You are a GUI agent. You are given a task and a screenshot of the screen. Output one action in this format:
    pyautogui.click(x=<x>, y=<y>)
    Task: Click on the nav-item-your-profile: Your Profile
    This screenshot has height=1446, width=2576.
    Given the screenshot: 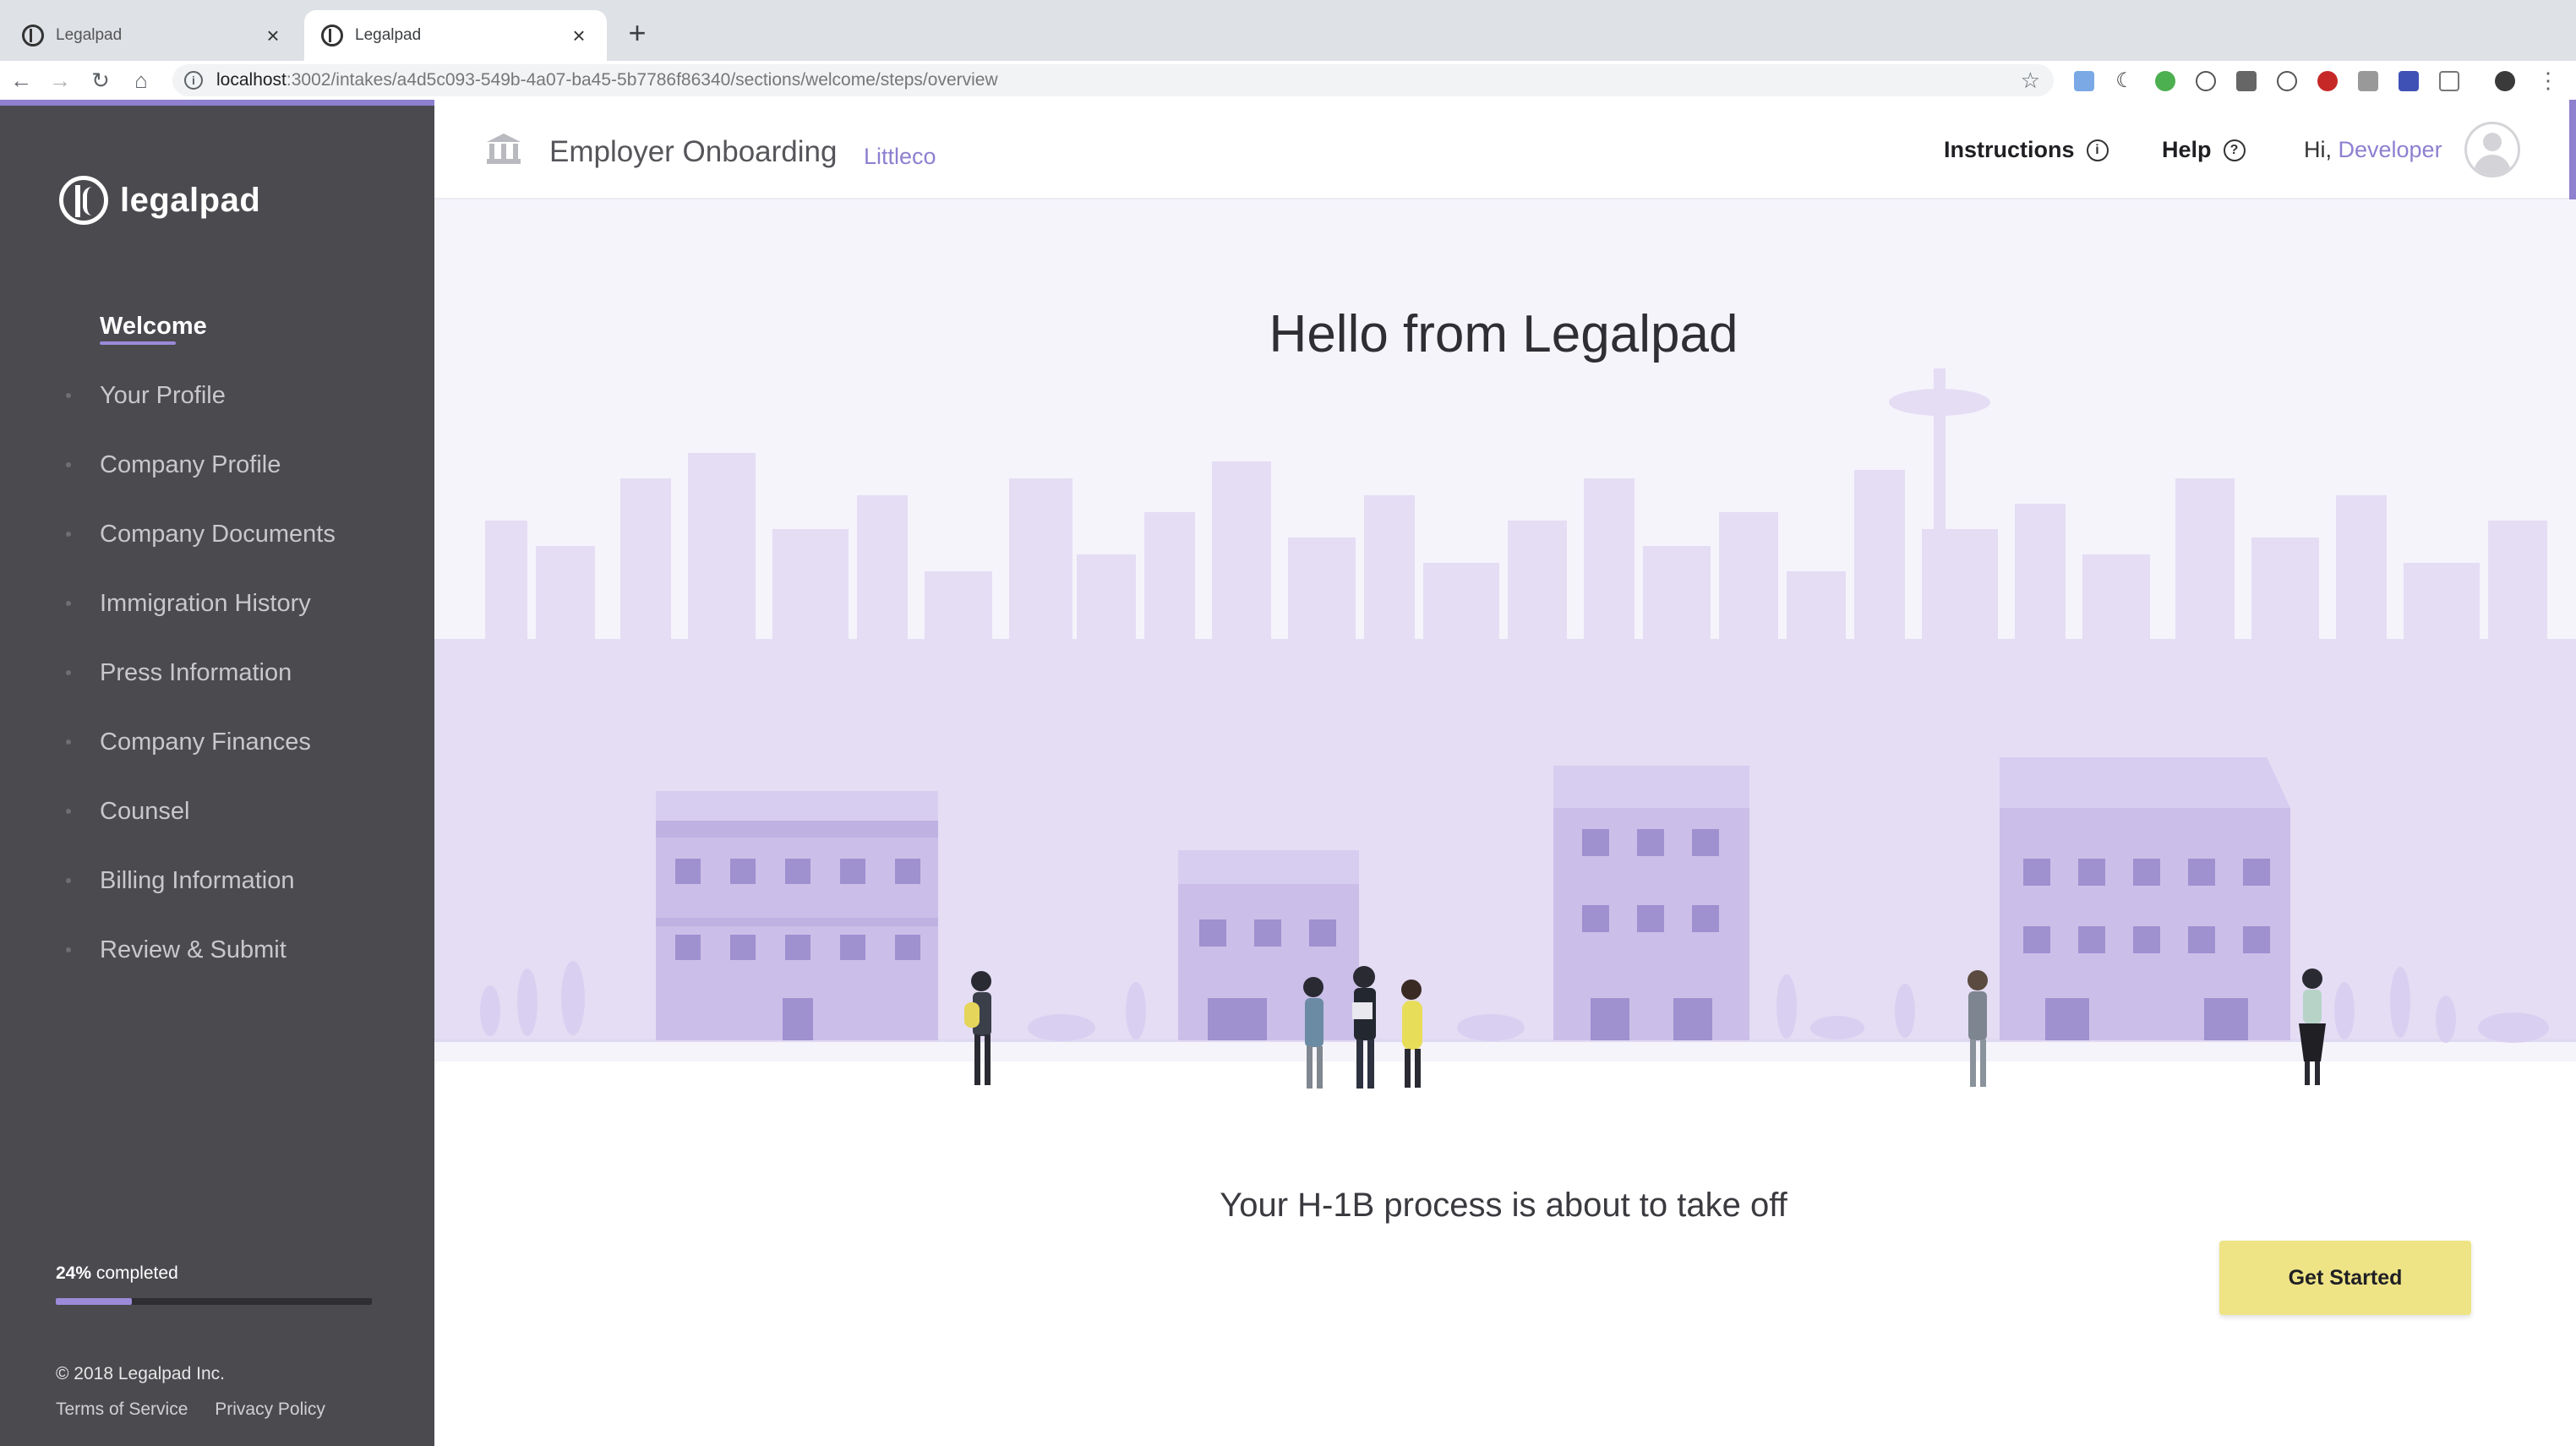 What is the action you would take?
    pyautogui.click(x=217, y=395)
    